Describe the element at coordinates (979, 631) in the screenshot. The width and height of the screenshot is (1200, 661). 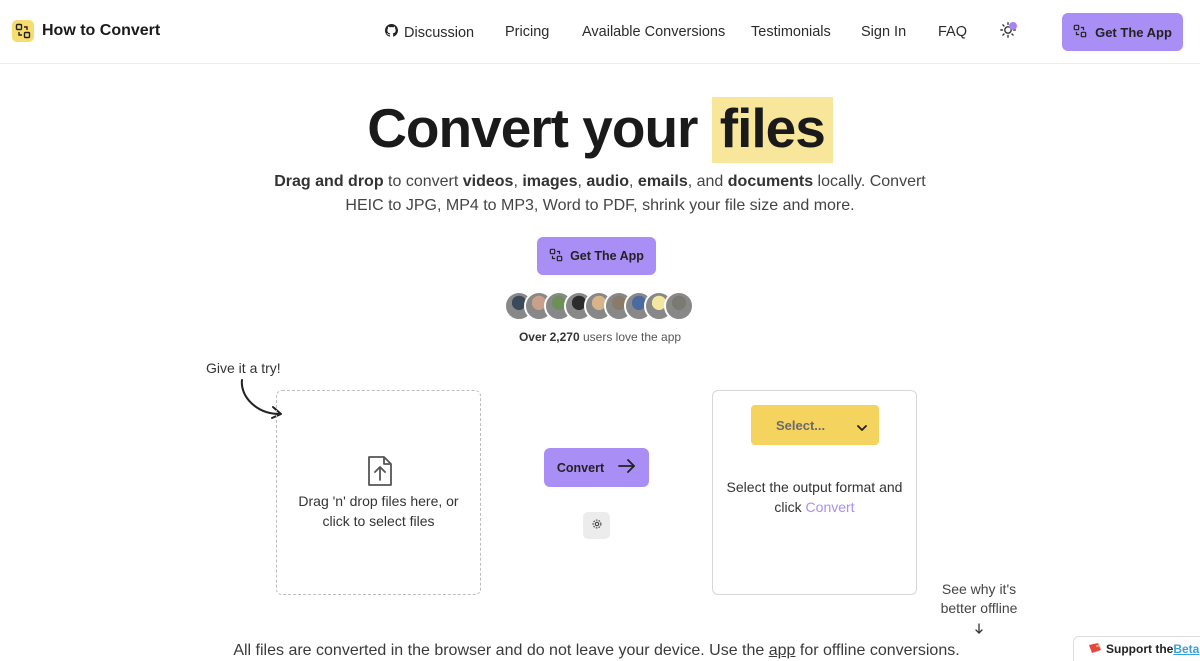
I see `arrow-down-icon` at that location.